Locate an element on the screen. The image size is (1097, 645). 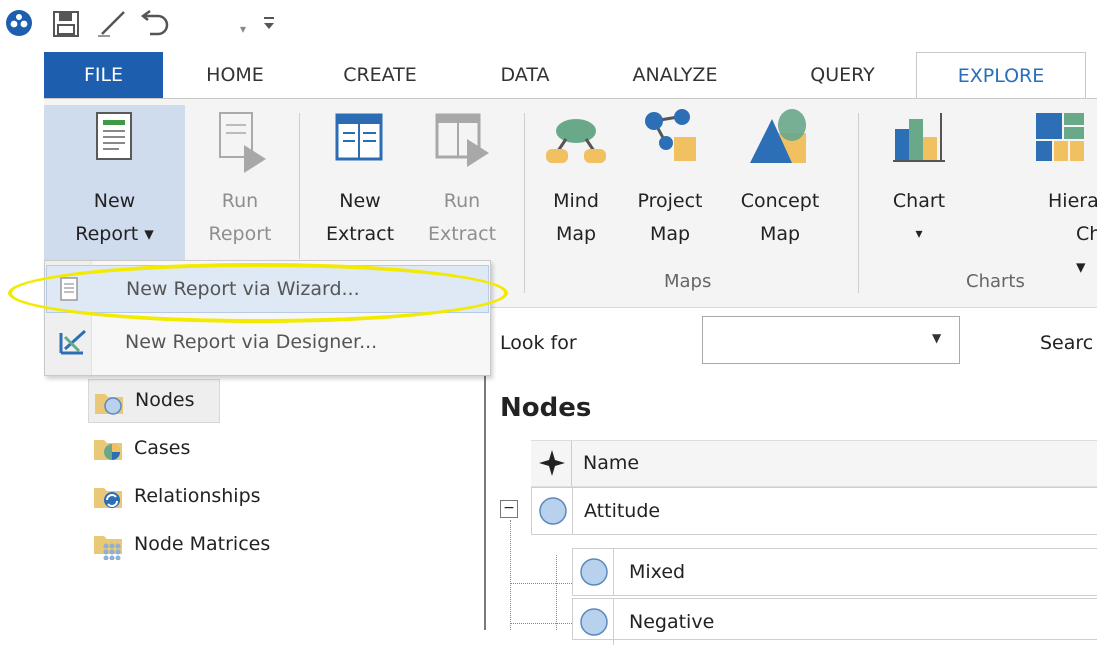
tab-explore: EXPLORE is located at coordinates (1001, 76).